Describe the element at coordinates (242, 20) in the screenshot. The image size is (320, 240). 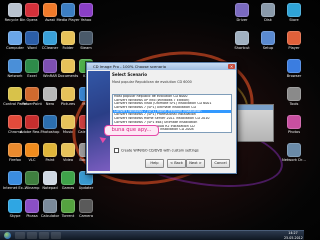
I see `desktop-icon-label: Driver` at that location.